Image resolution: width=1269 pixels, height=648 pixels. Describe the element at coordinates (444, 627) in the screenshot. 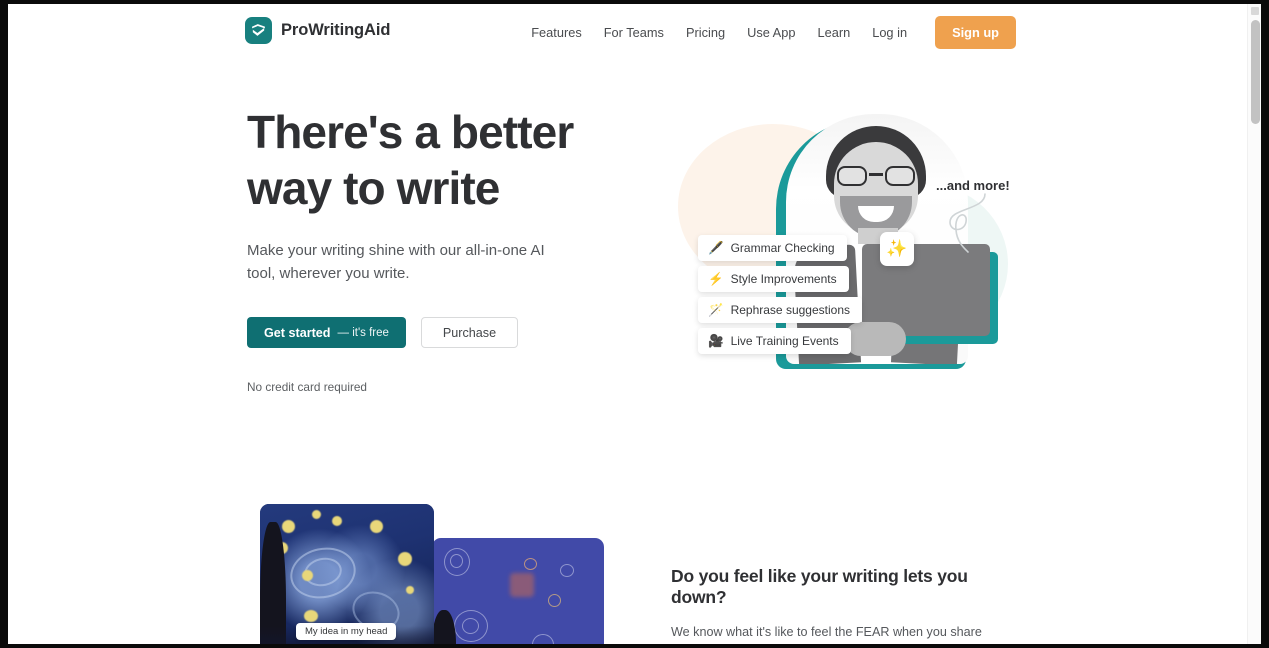

I see `doodle-cypress` at that location.